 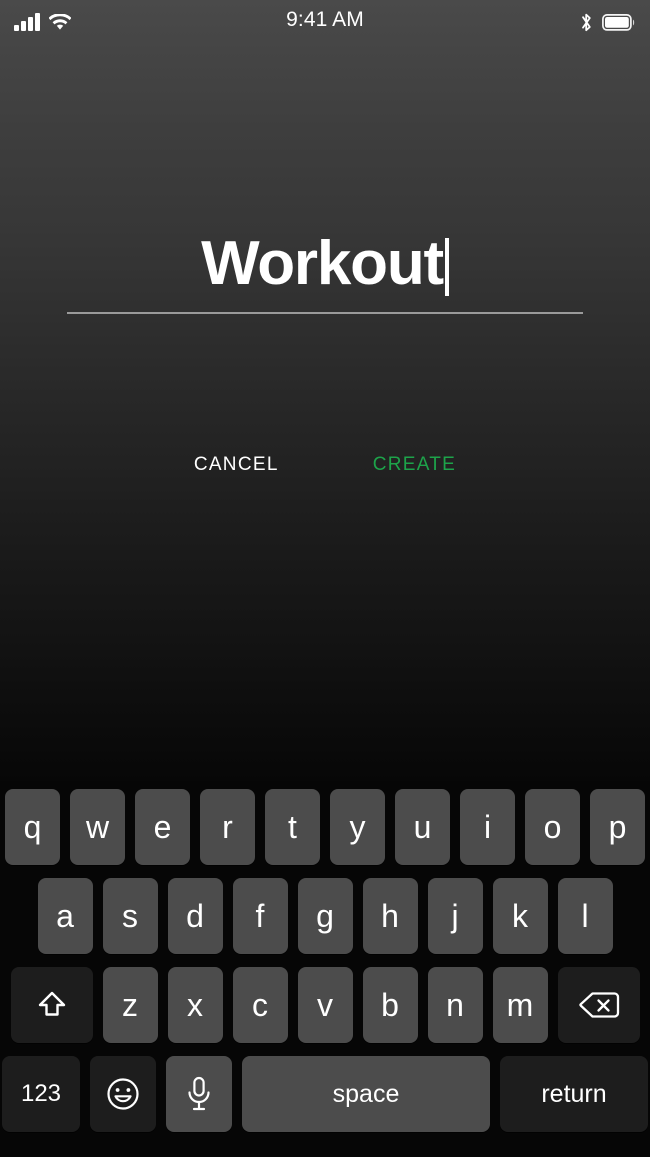 What do you see at coordinates (227, 827) in the screenshot?
I see `key-r: r` at bounding box center [227, 827].